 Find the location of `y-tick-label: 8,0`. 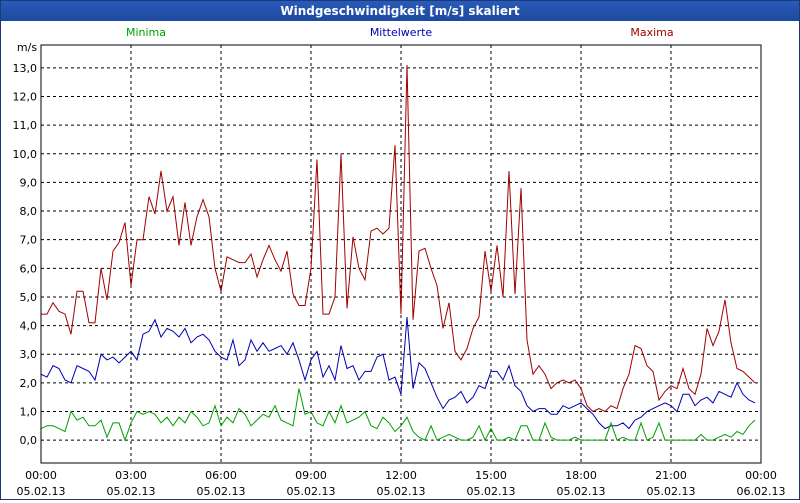

y-tick-label: 8,0 is located at coordinates (29, 211).